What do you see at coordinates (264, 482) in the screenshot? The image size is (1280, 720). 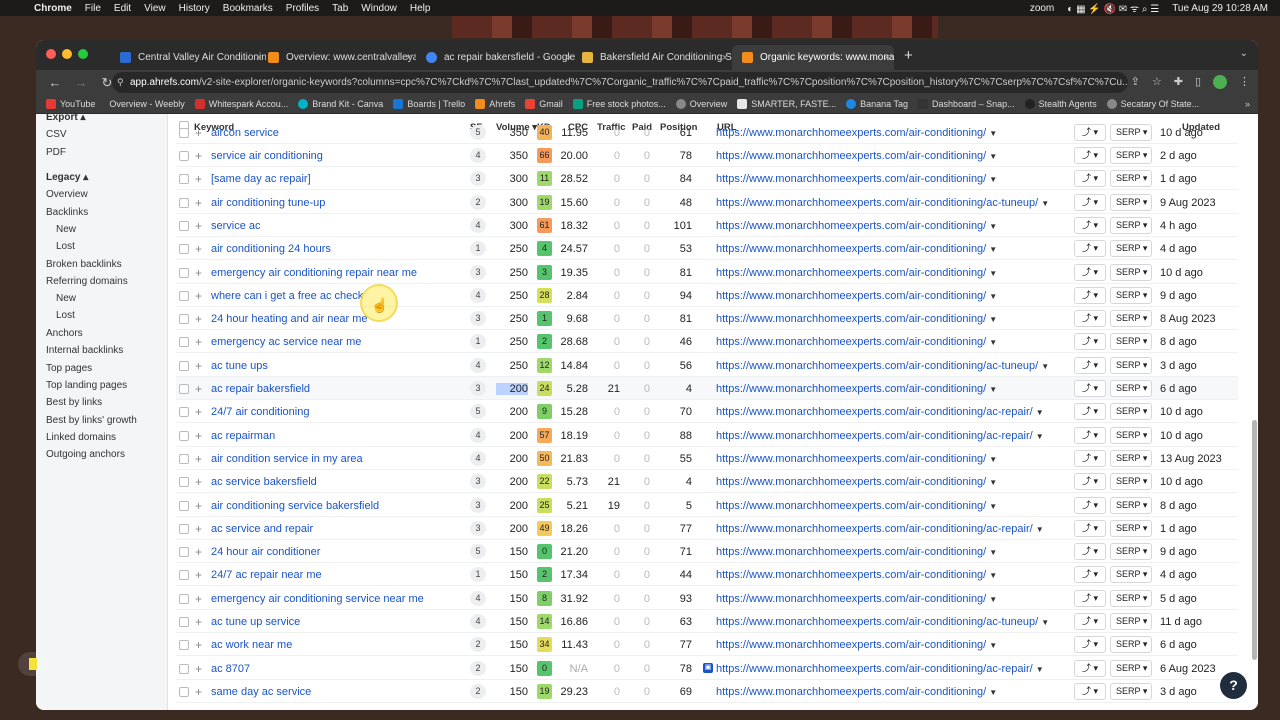 I see `keyword-link: ac service bakersfield` at bounding box center [264, 482].